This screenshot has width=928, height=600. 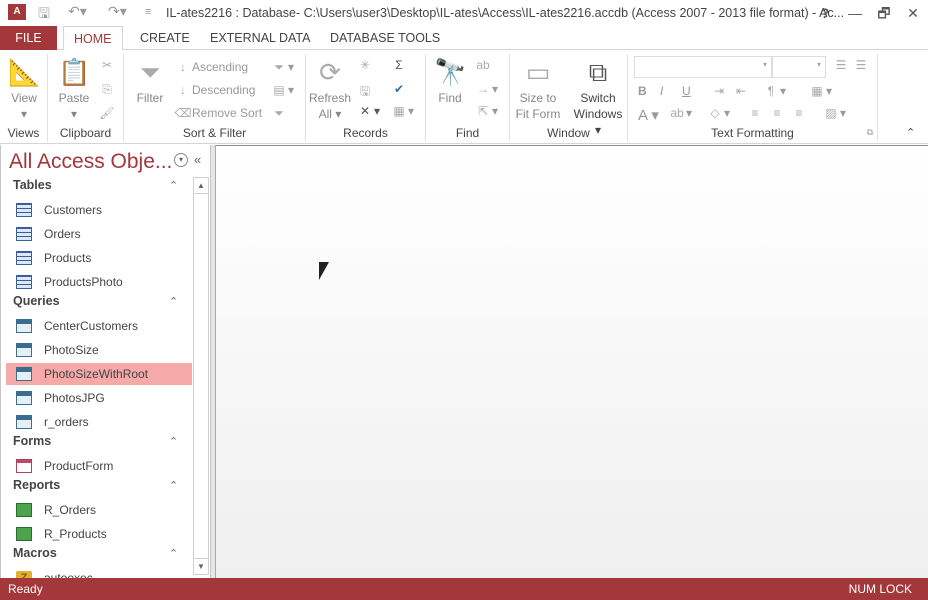 What do you see at coordinates (483, 65) in the screenshot?
I see `replace-button: ab` at bounding box center [483, 65].